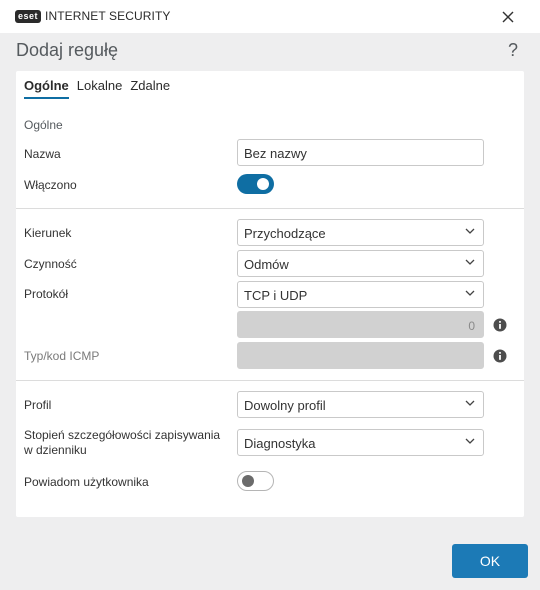 Image resolution: width=540 pixels, height=590 pixels. What do you see at coordinates (67, 50) in the screenshot?
I see `dialog-title: Dodaj regułę` at bounding box center [67, 50].